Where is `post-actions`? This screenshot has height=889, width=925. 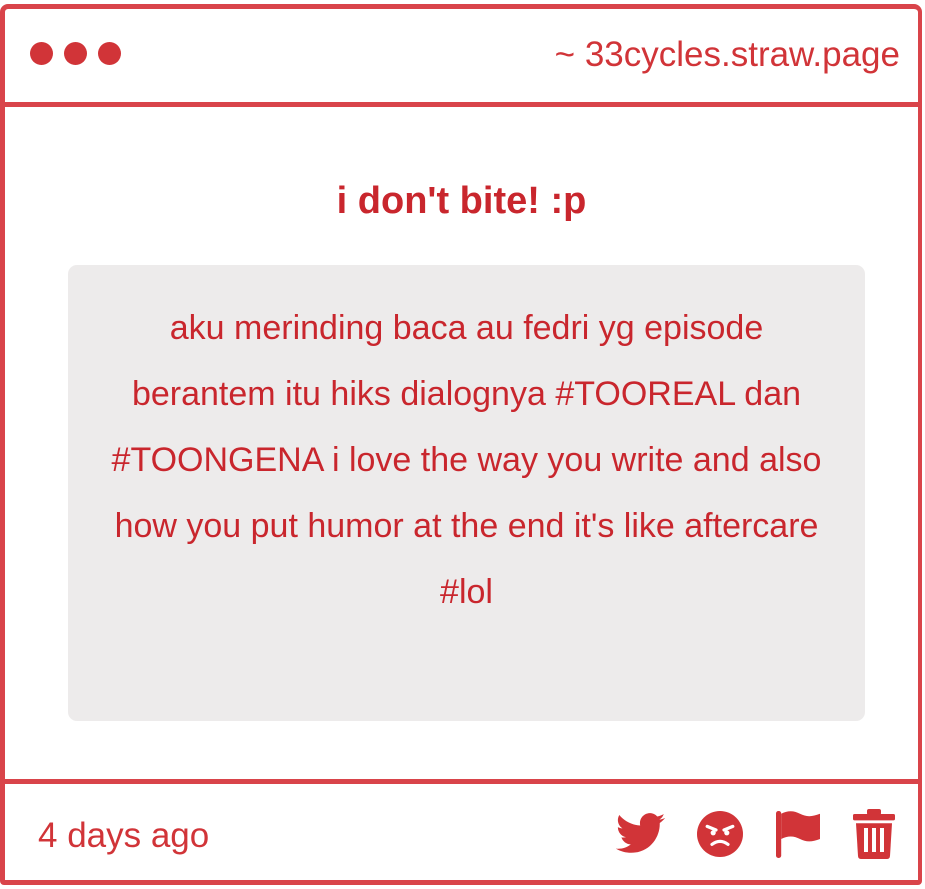
post-actions is located at coordinates (741, 834).